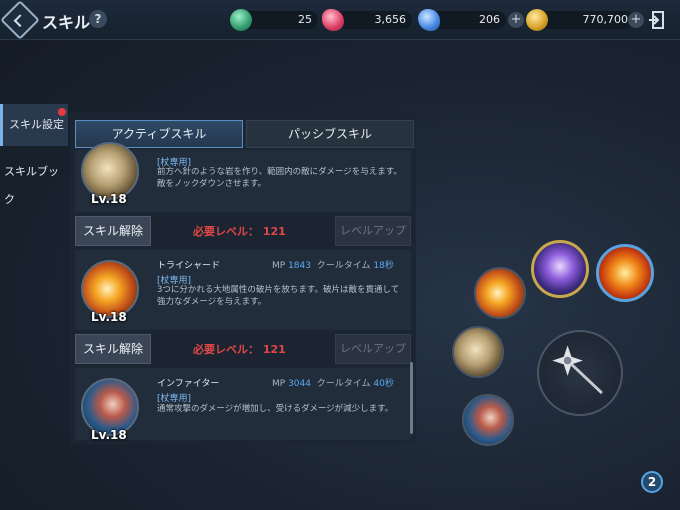  What do you see at coordinates (274, 20) in the screenshot?
I see `resource-green-gem: 25` at bounding box center [274, 20].